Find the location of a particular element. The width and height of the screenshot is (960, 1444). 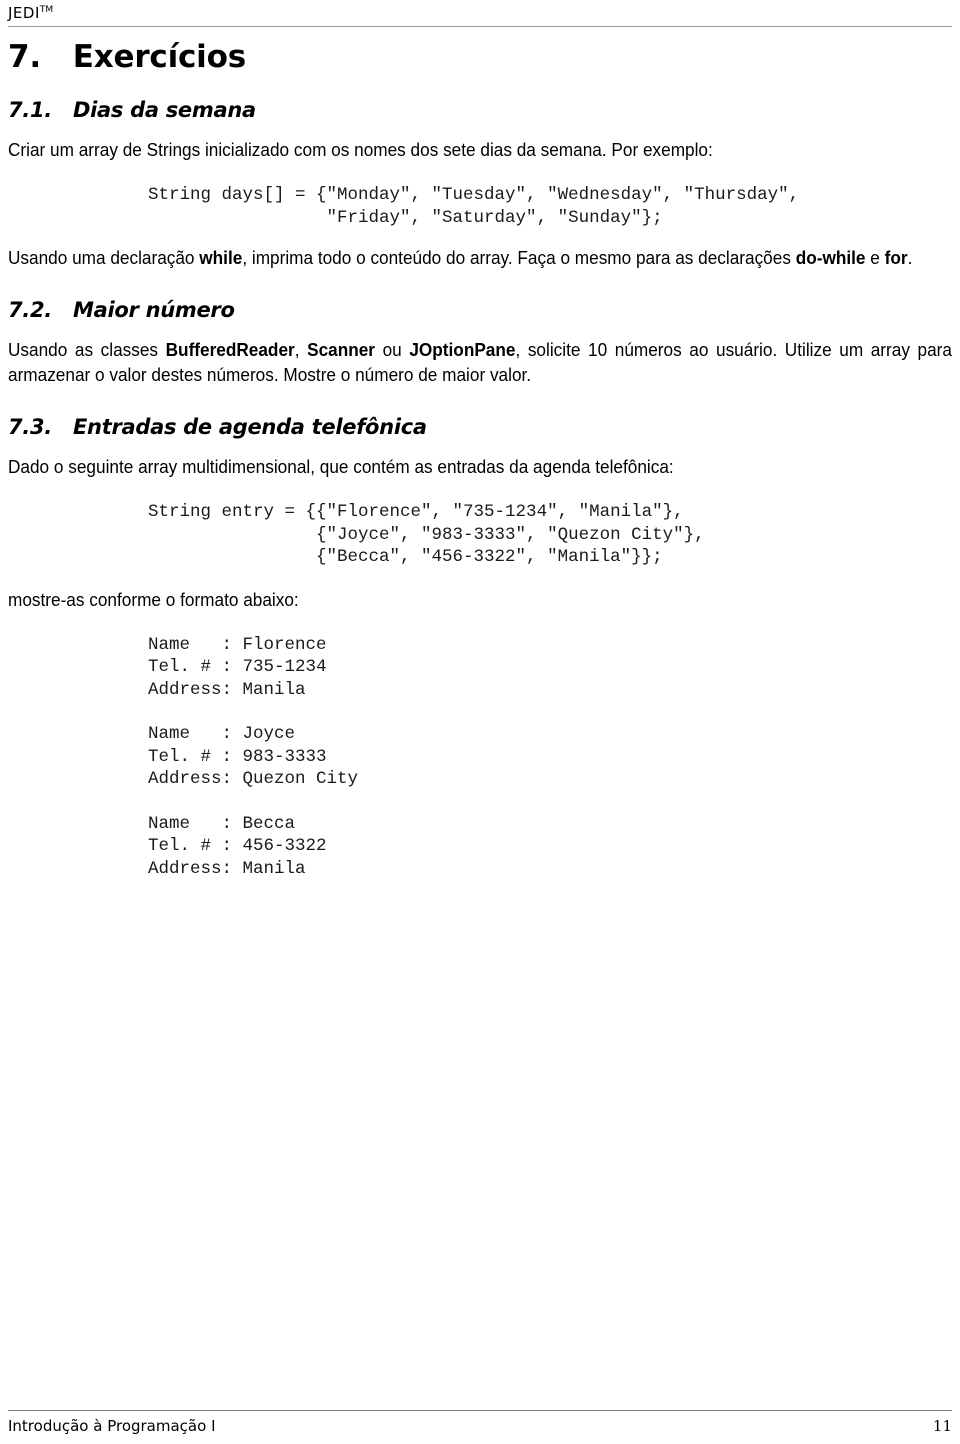

section-heading-7-3: 7.3. Entradas de agenda telefônica is located at coordinates (217, 427).